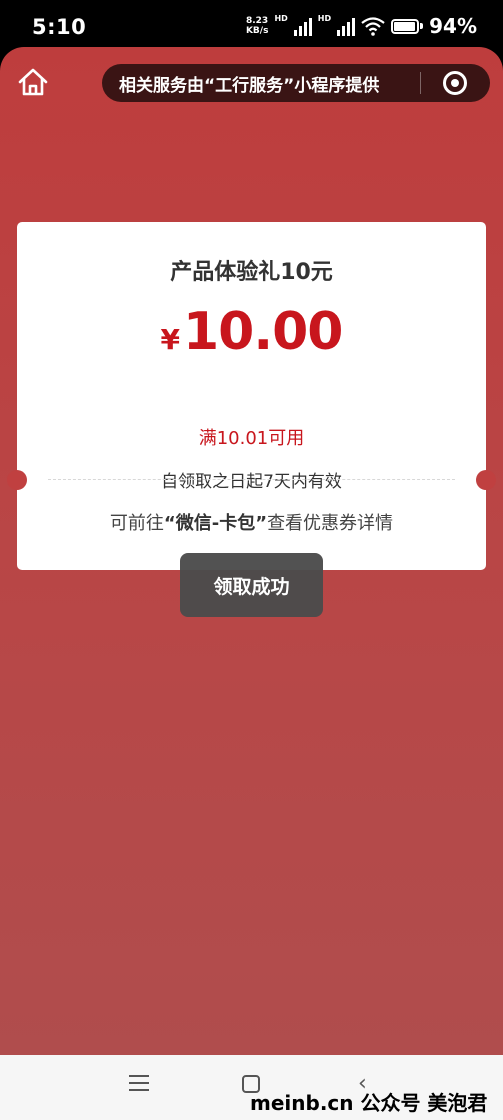  What do you see at coordinates (215, 523) in the screenshot?
I see `hint-wallet-path: “微信-卡包”` at bounding box center [215, 523].